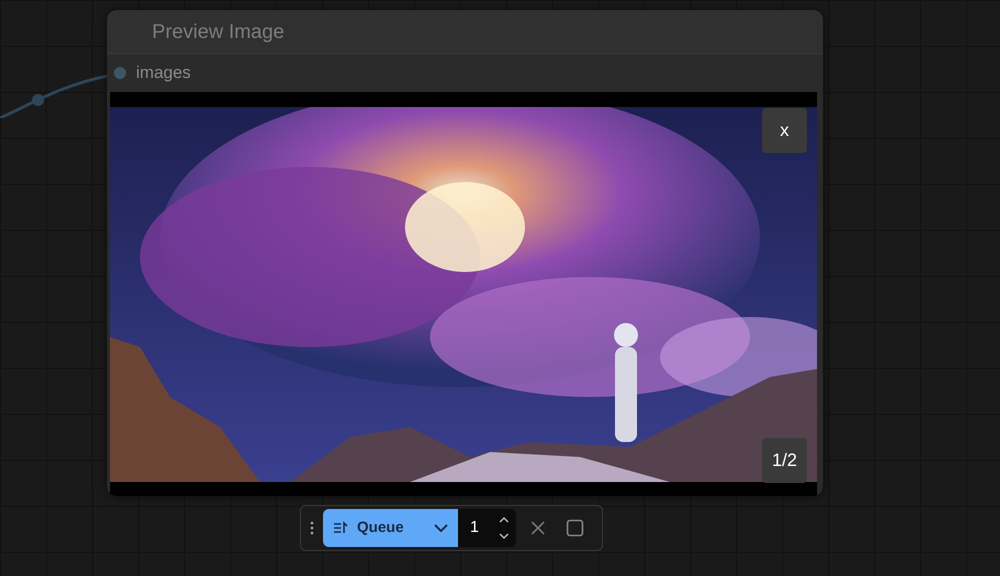 Image resolution: width=1000 pixels, height=576 pixels. Describe the element at coordinates (784, 130) in the screenshot. I see `close-preview-button: x` at that location.